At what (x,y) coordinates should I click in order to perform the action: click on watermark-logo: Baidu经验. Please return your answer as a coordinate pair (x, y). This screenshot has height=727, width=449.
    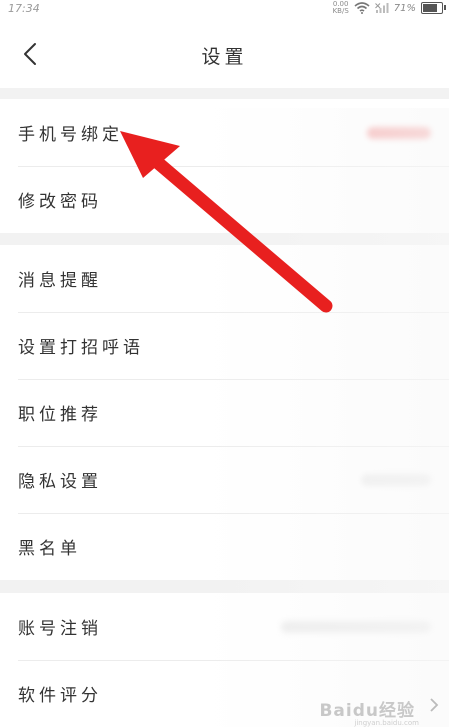
    Looking at the image, I should click on (367, 711).